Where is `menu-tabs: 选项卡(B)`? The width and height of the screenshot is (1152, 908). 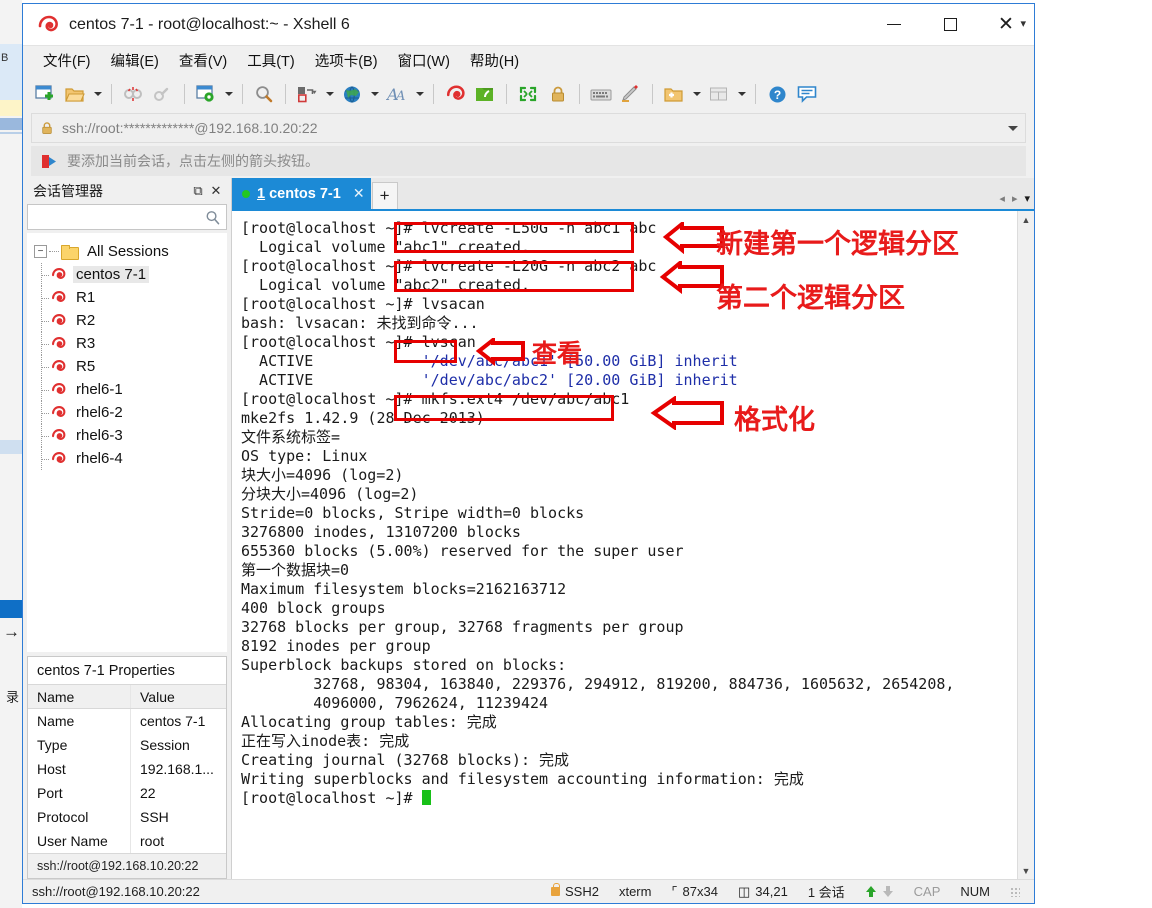
menu-tabs: 选项卡(B) is located at coordinates (346, 60).